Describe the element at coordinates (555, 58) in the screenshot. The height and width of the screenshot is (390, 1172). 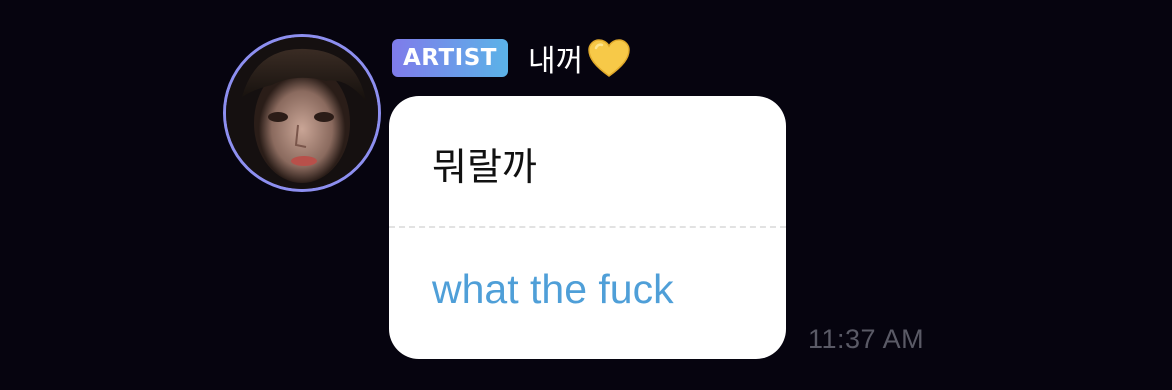
I see `sender-name: 내꺼` at that location.